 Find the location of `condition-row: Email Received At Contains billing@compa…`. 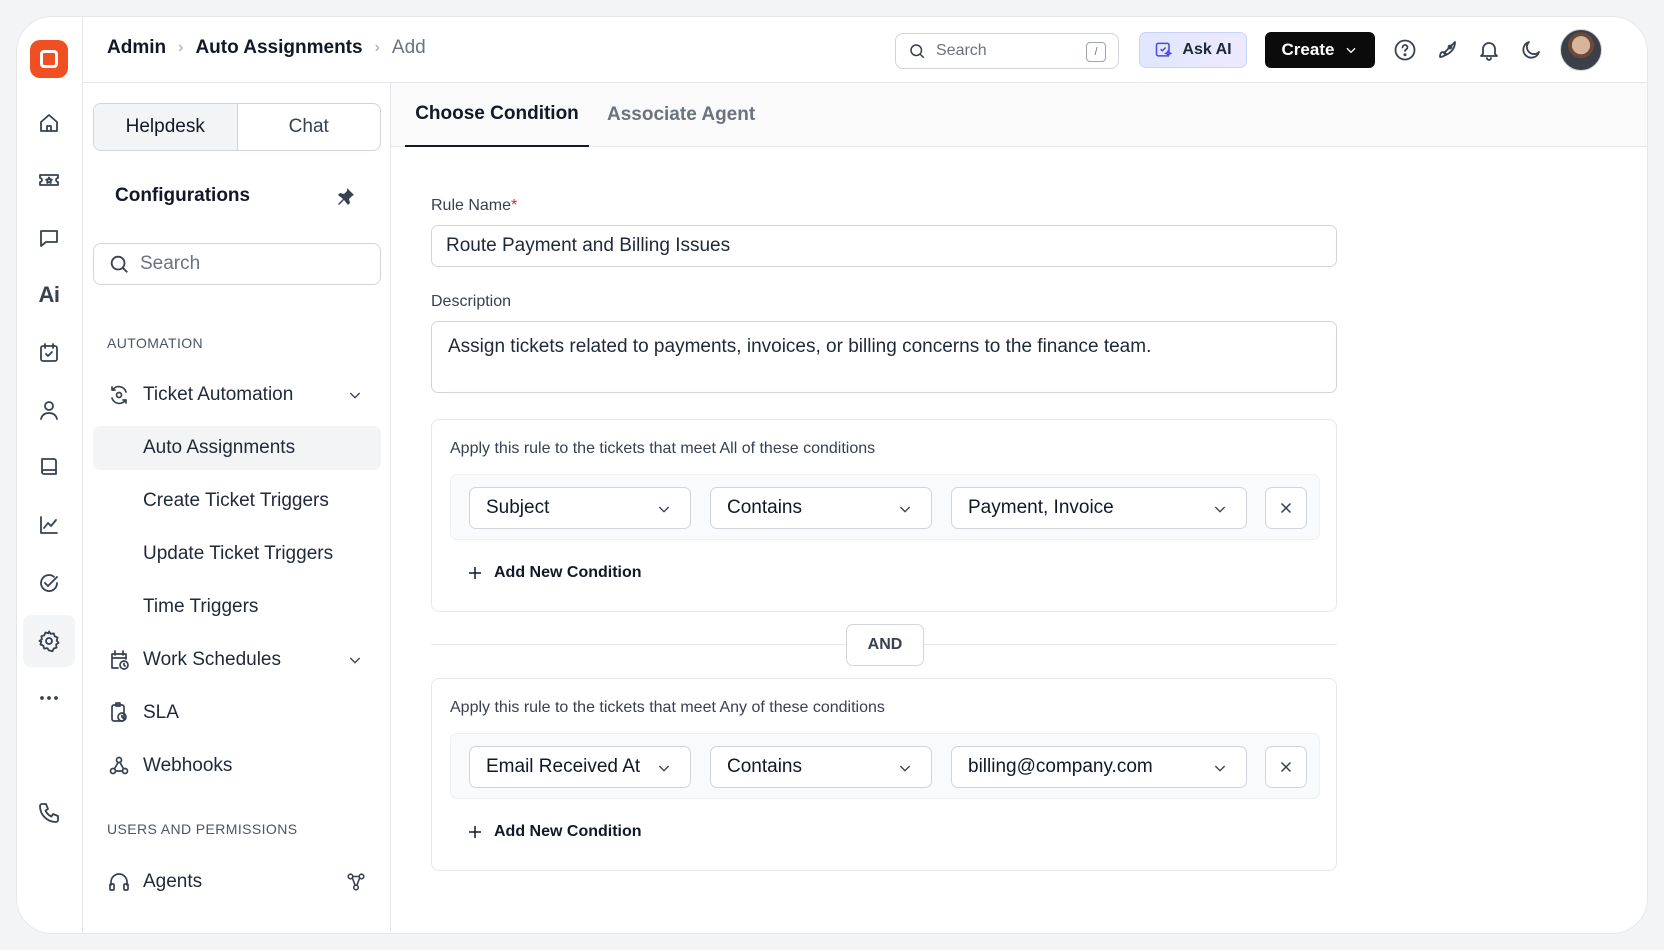

condition-row: Email Received At Contains billing@compa… is located at coordinates (885, 766).